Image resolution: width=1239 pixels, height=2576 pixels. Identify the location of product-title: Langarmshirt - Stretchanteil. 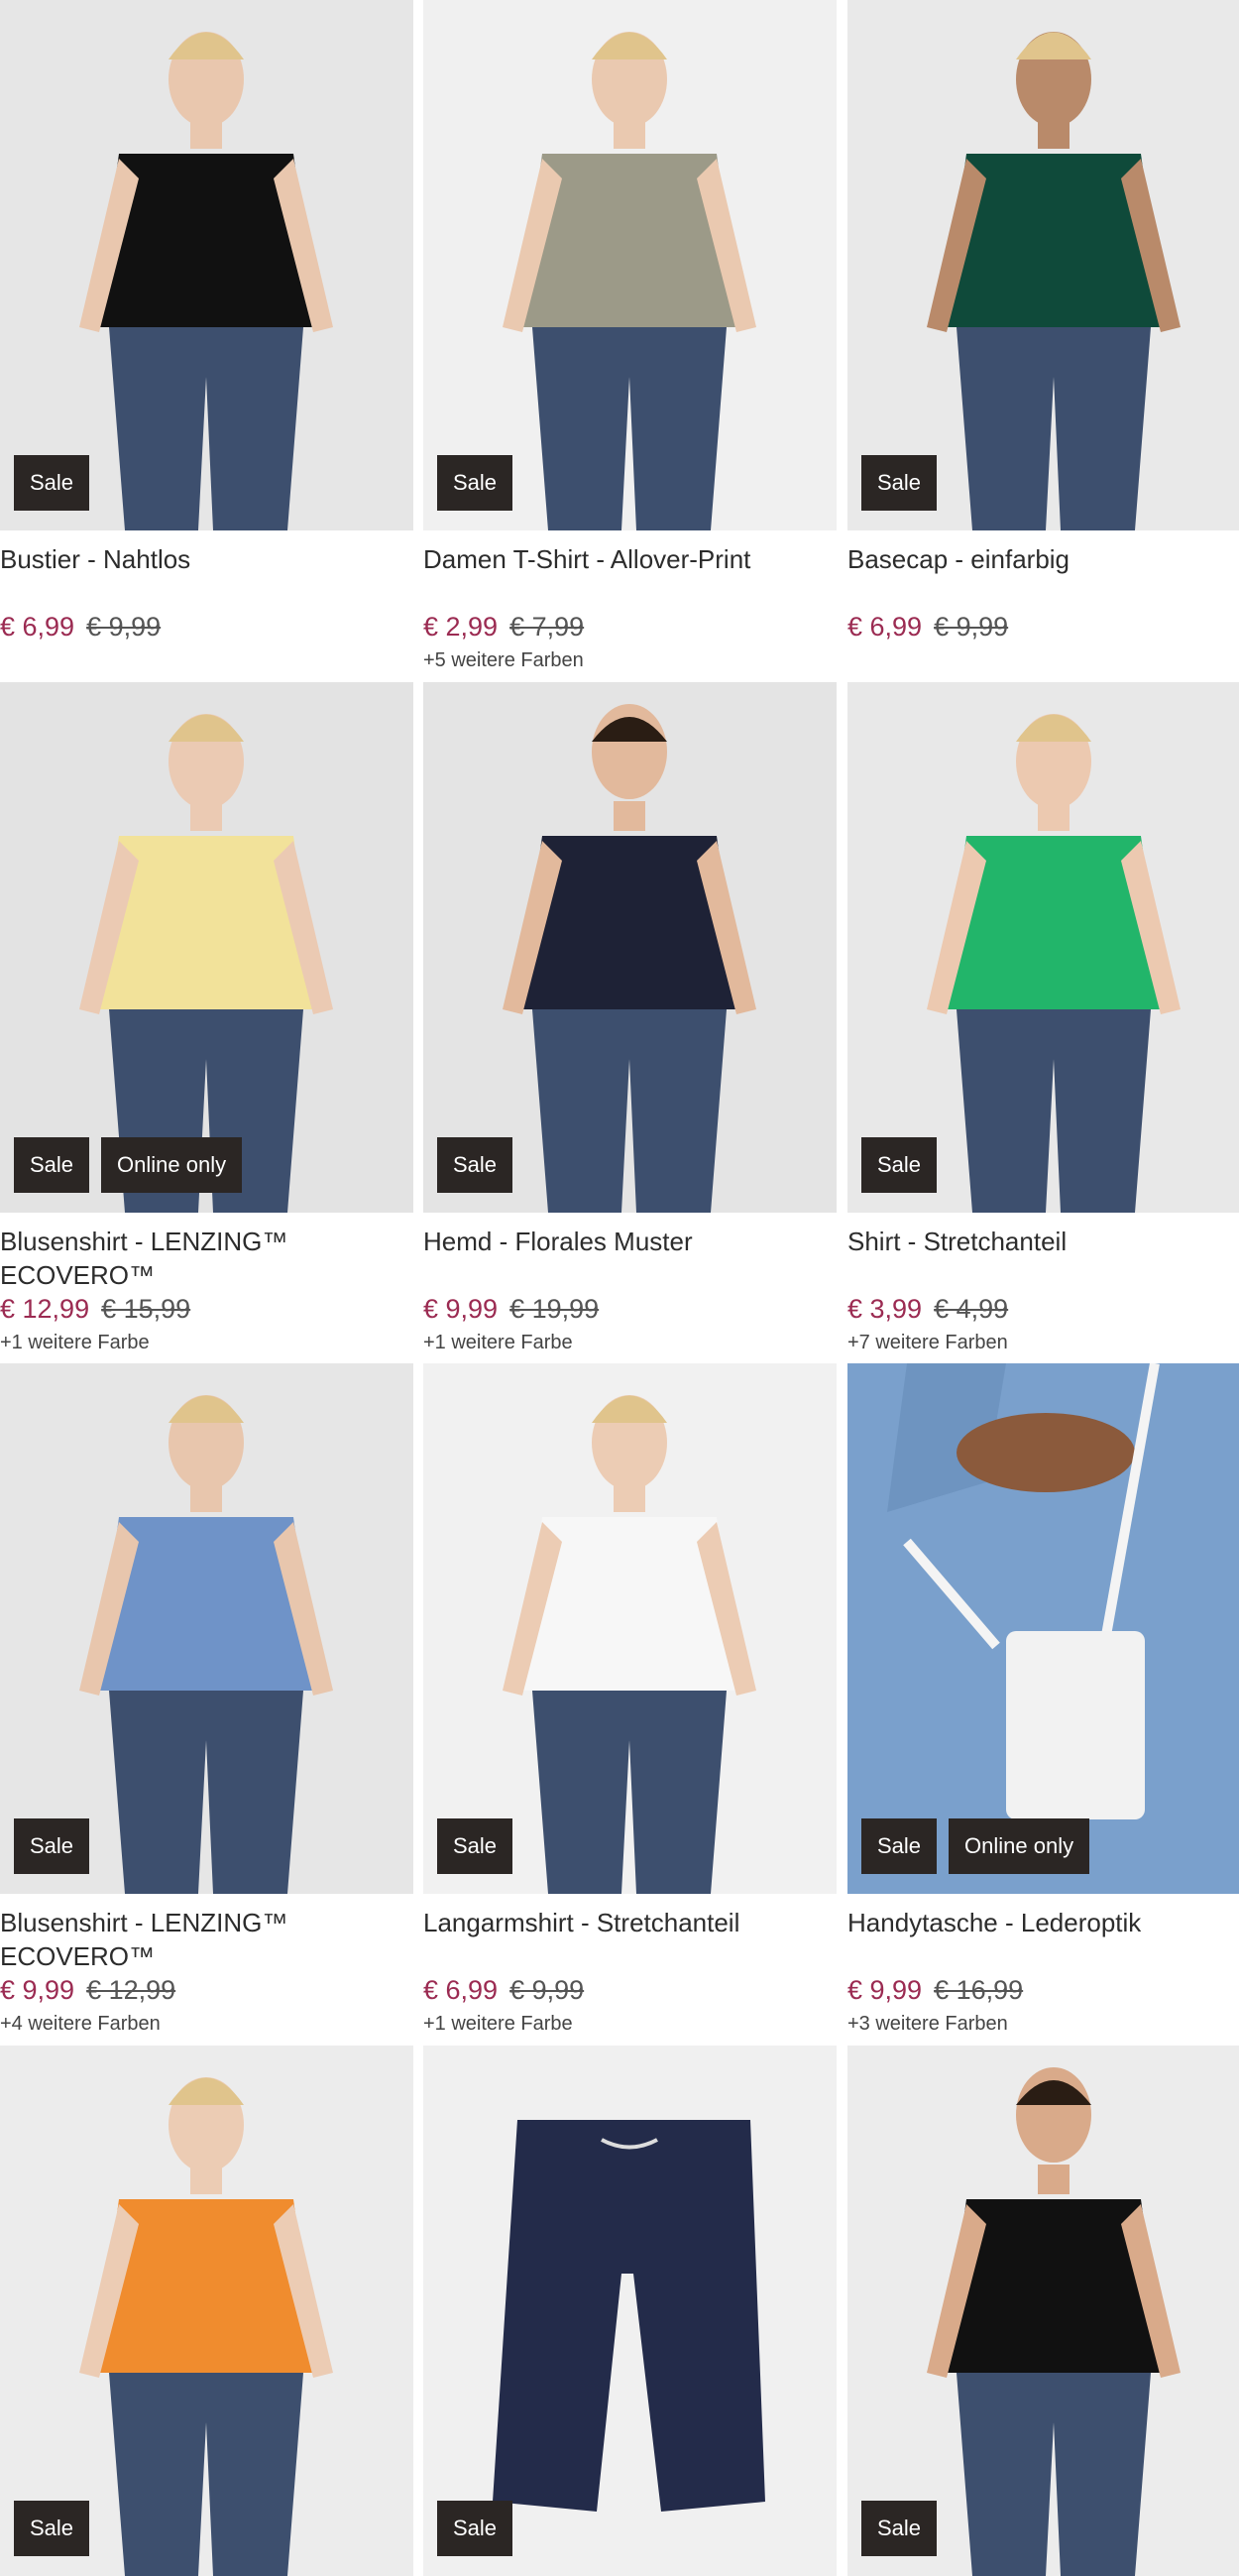
(621, 1922).